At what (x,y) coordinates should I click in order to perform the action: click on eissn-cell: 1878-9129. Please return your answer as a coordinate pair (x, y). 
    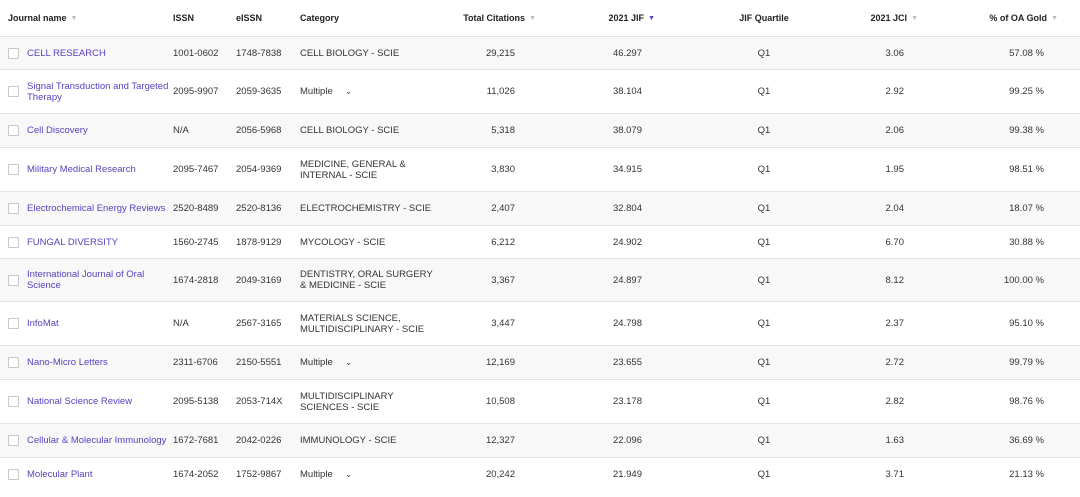
    Looking at the image, I should click on (259, 242).